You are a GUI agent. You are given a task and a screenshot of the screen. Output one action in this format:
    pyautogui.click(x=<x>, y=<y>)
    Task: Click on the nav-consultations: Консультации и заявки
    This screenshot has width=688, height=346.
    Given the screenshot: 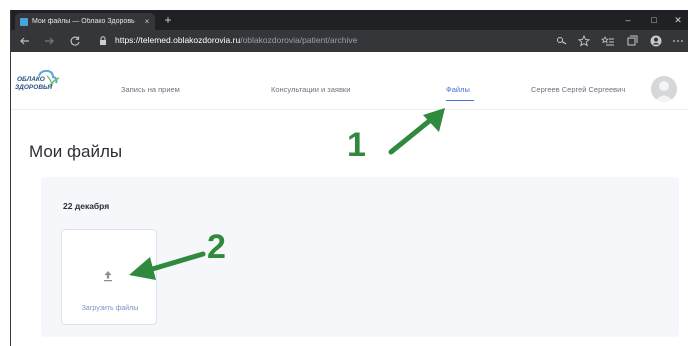 What is the action you would take?
    pyautogui.click(x=310, y=89)
    